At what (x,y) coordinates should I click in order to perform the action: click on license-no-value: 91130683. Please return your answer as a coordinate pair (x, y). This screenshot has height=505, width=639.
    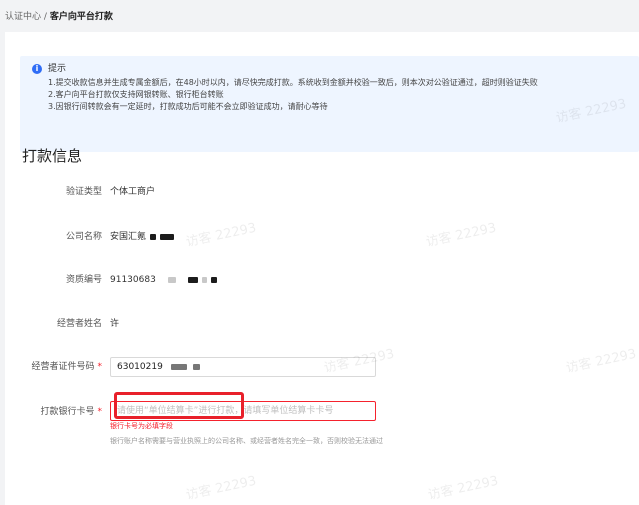
    Looking at the image, I should click on (133, 280).